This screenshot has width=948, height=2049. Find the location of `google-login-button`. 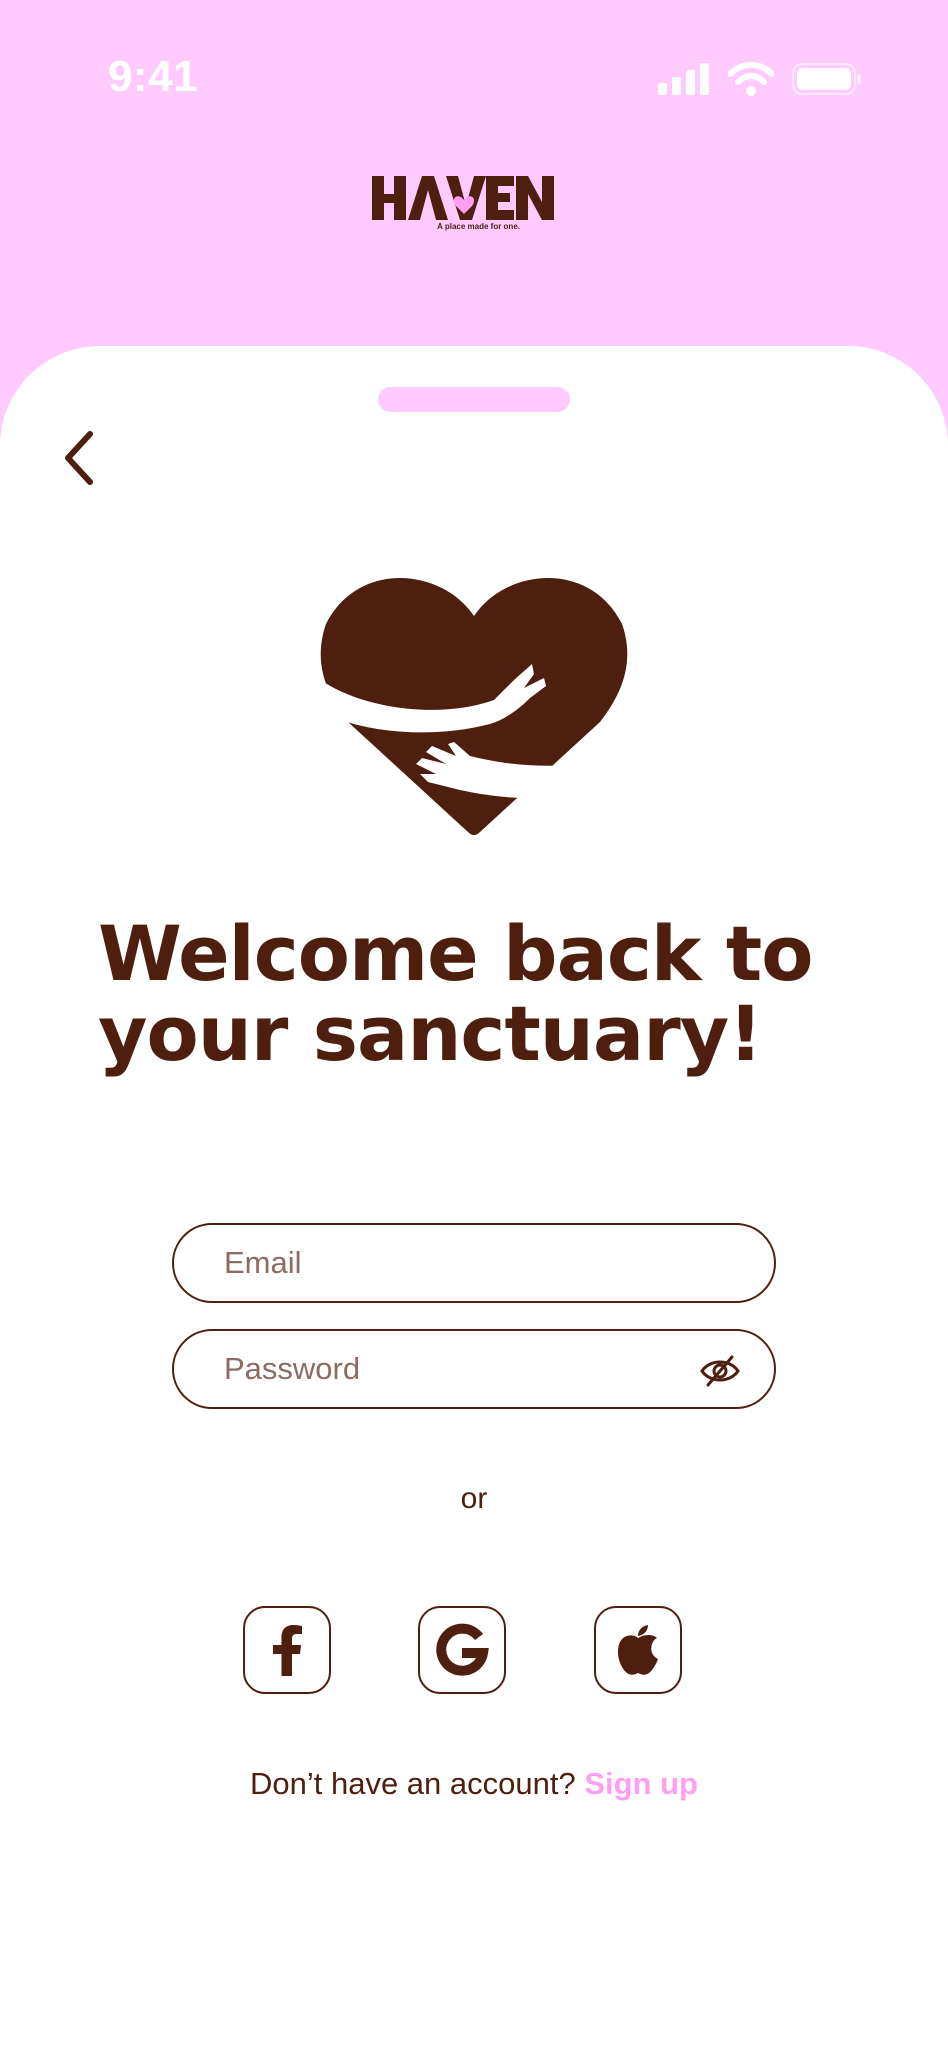

google-login-button is located at coordinates (462, 1650).